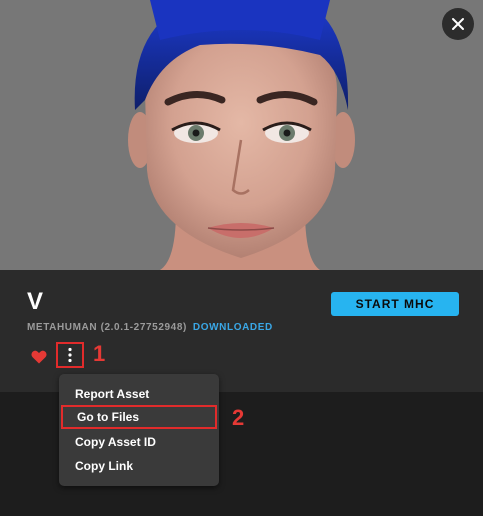 The width and height of the screenshot is (483, 516). I want to click on asset-version: METAHUMAN (2.0.1-27752948), so click(107, 327).